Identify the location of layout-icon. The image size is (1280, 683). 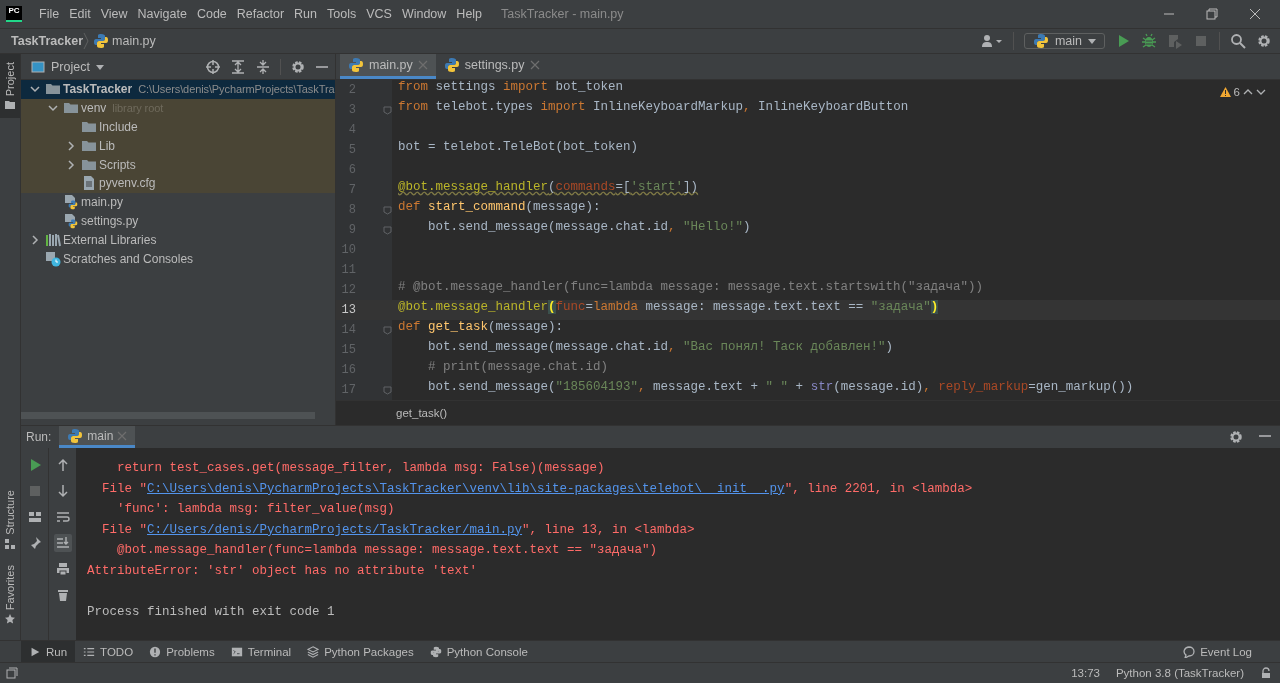
(34, 517).